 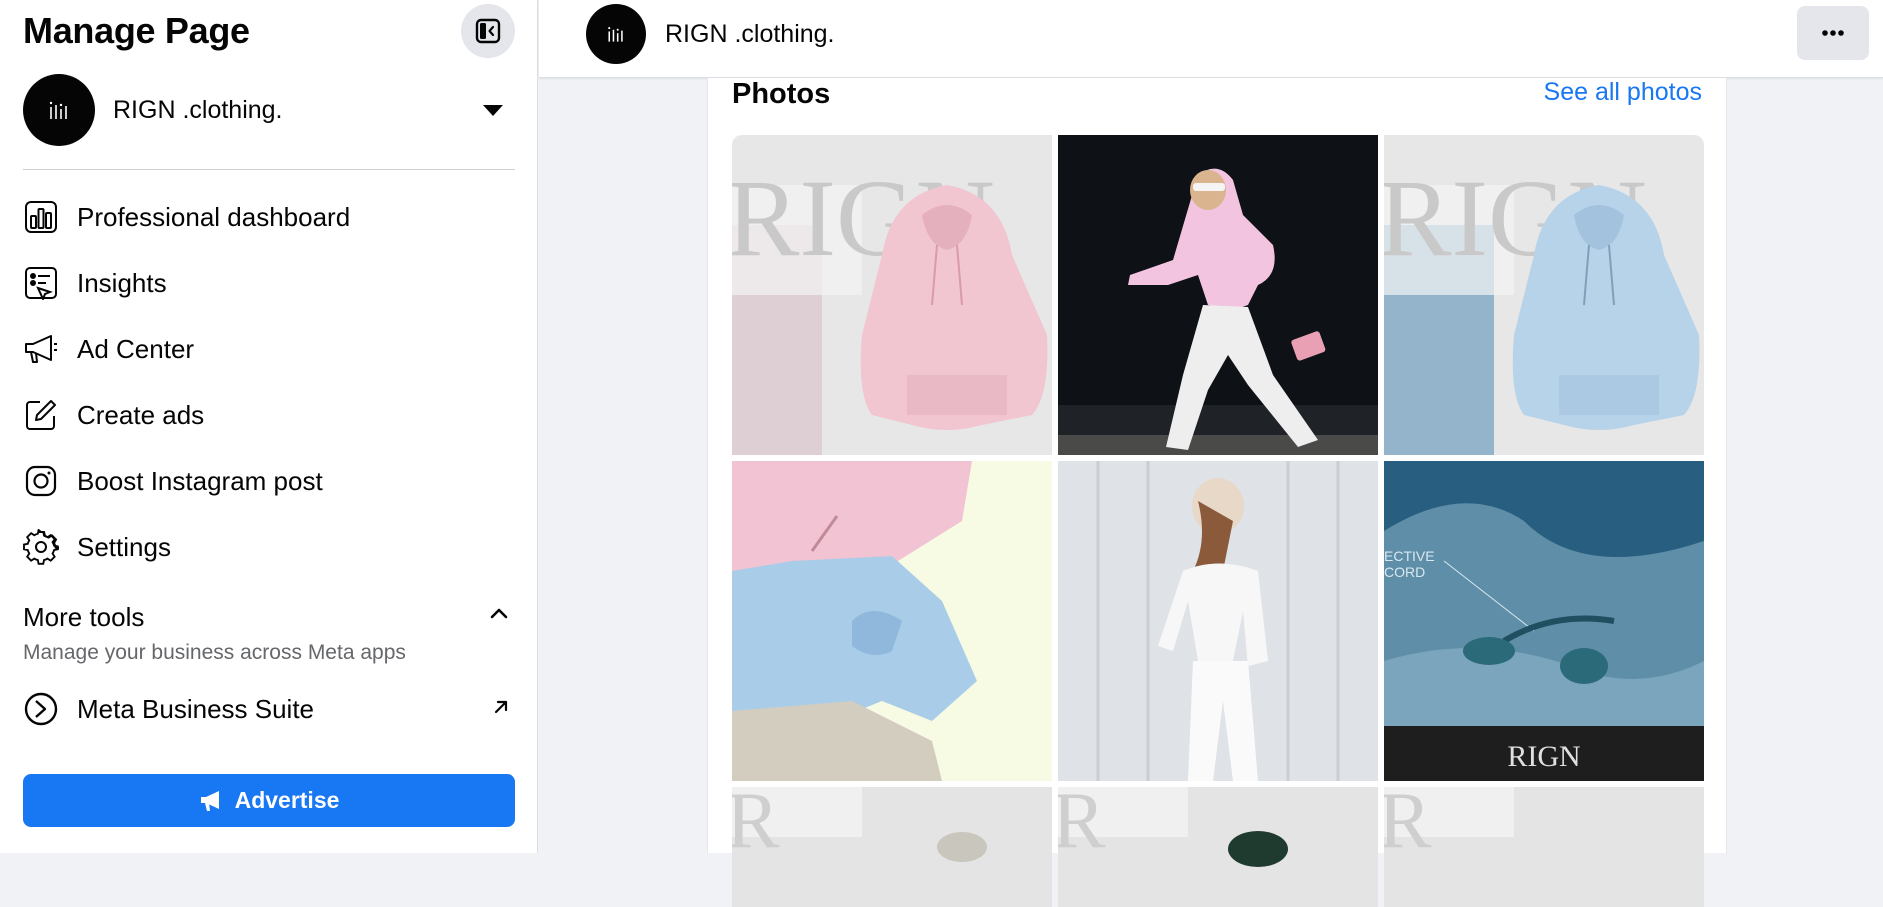 I want to click on more-tools-subtitle: Manage your business across Meta apps, so click(x=214, y=652).